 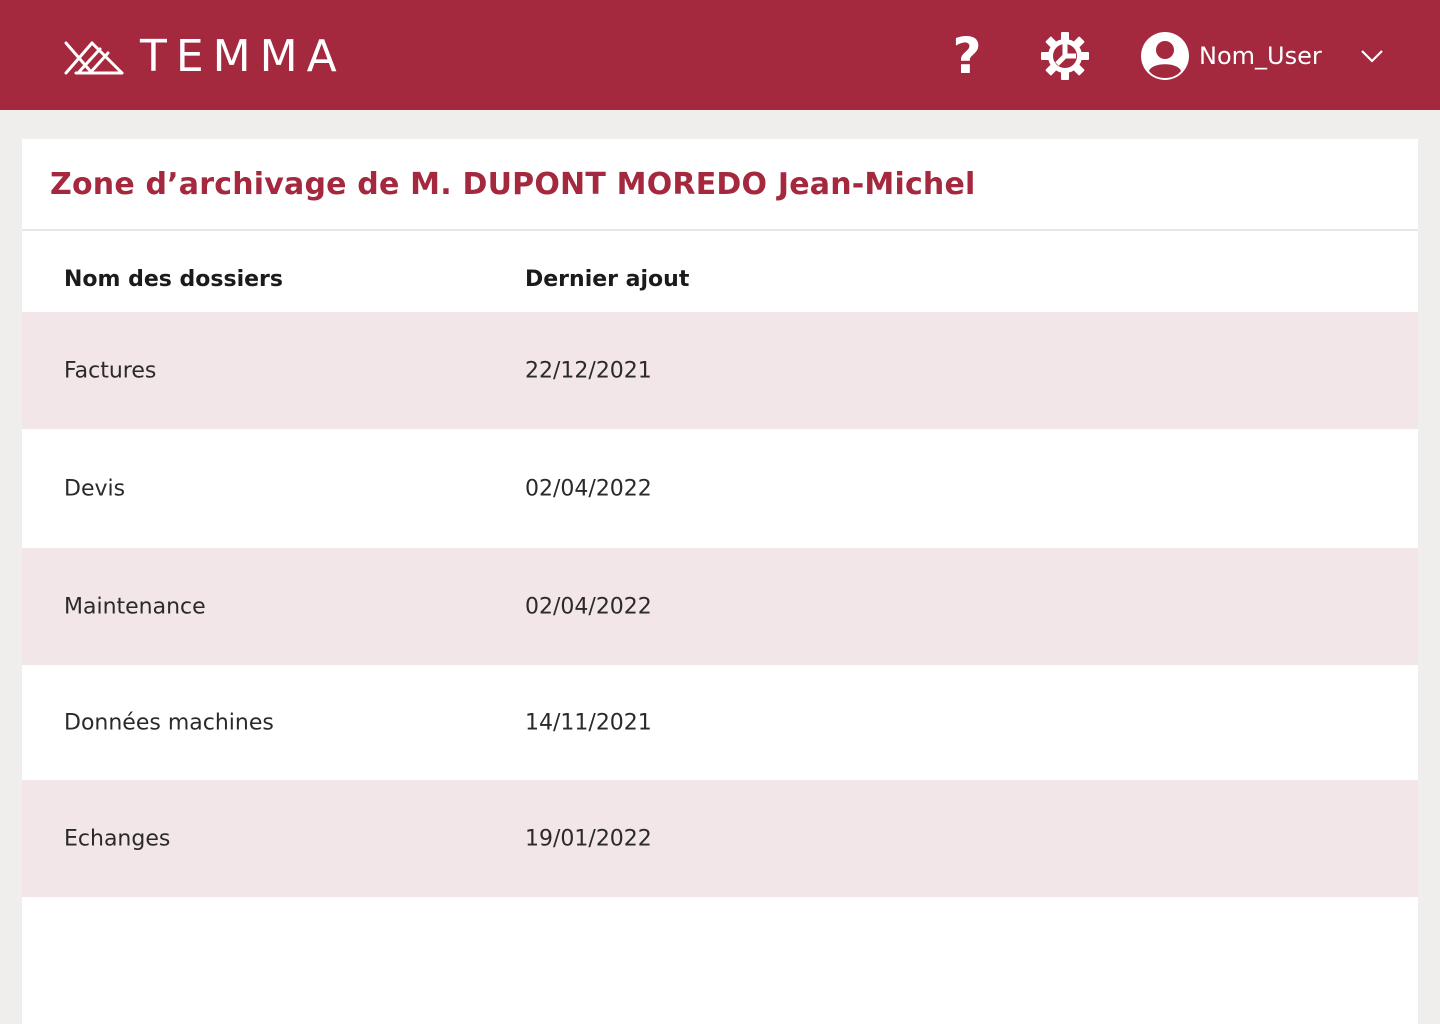 What do you see at coordinates (720, 838) in the screenshot?
I see `table-row: Echanges 19/01/2022` at bounding box center [720, 838].